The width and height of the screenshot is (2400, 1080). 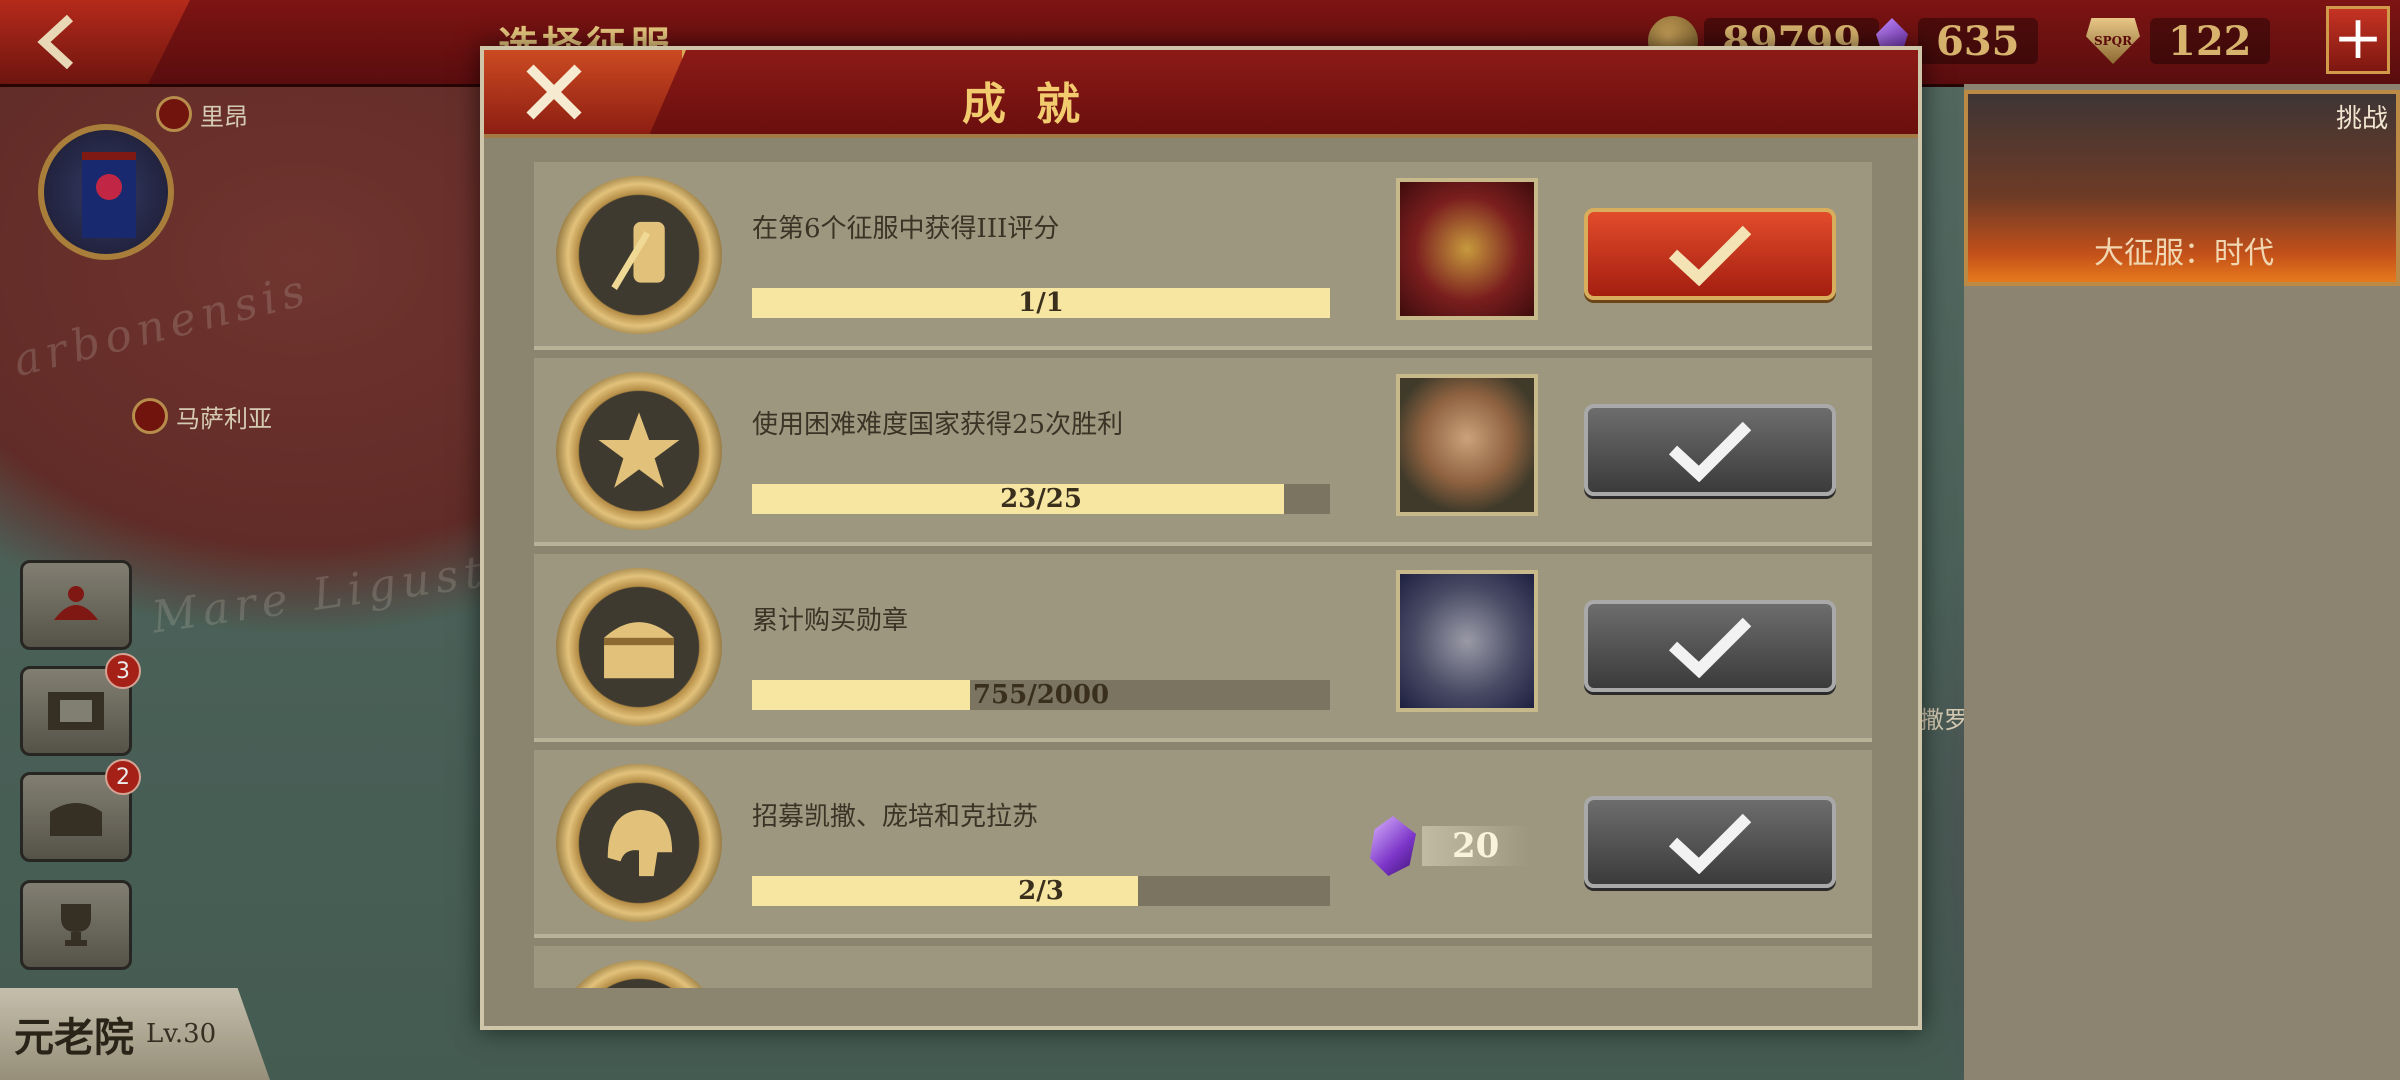 I want to click on gem-value: 635, so click(x=1978, y=41).